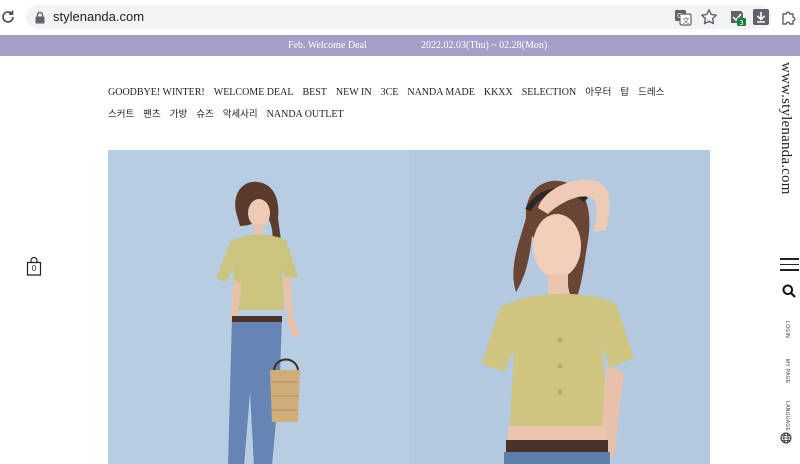  I want to click on translate-icon: G 文, so click(683, 17).